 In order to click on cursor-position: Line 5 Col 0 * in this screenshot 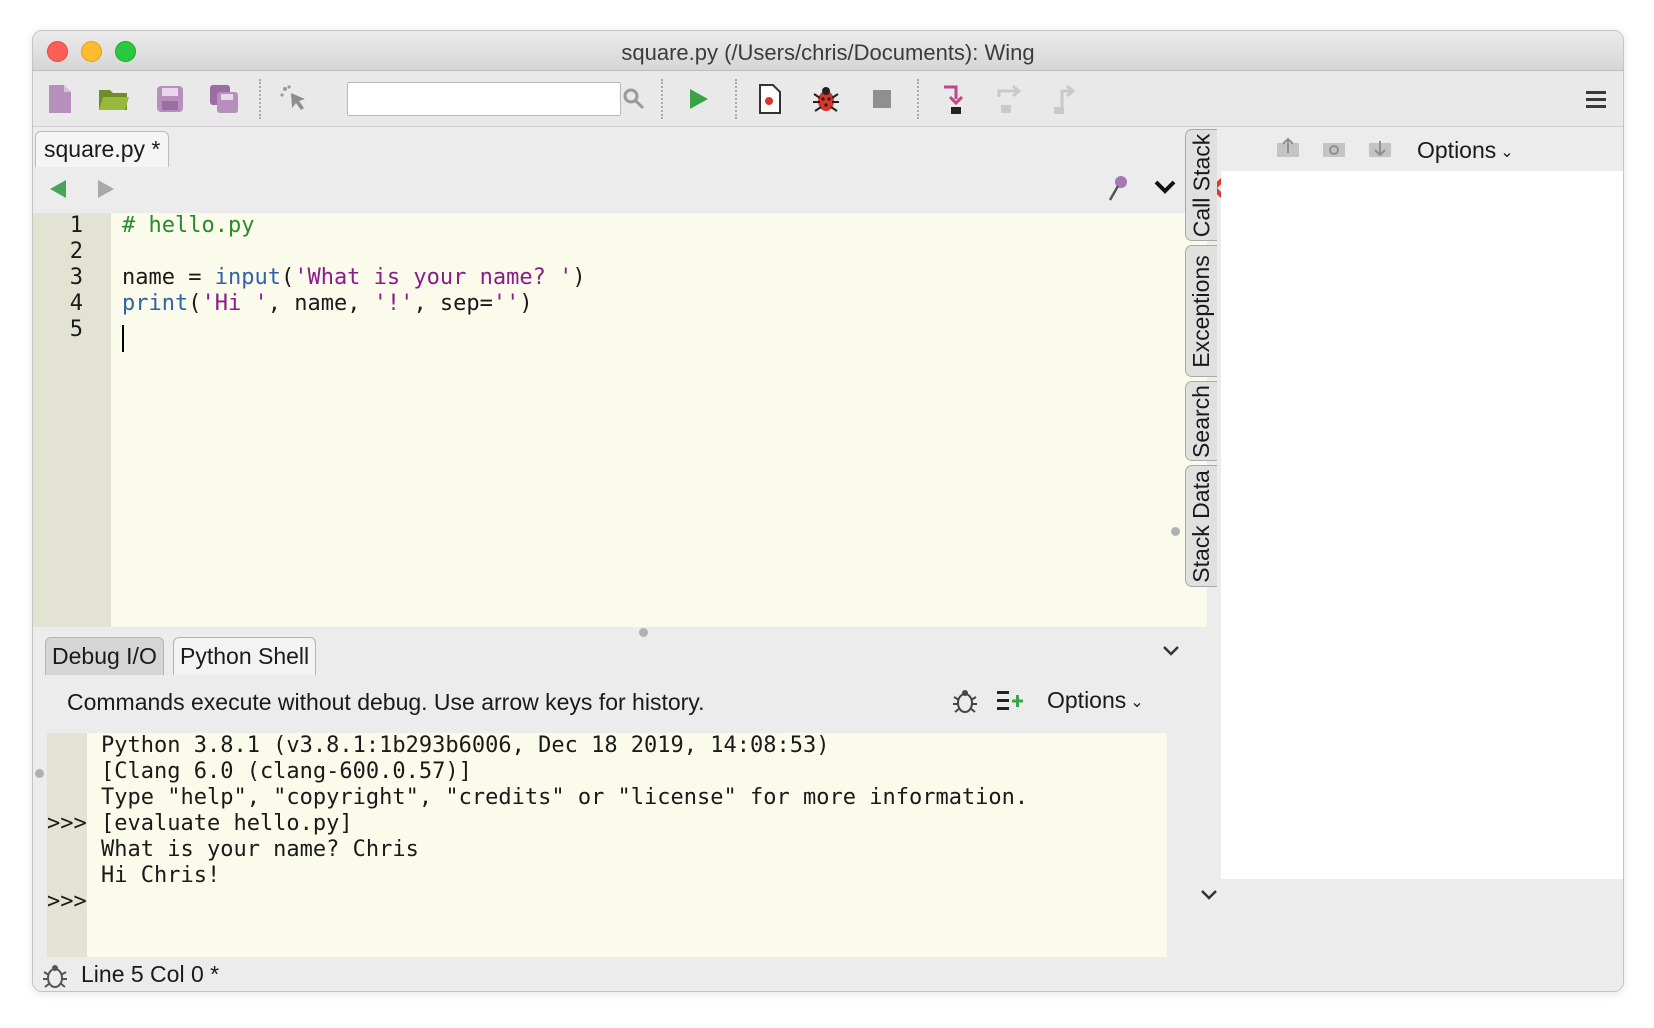, I will do `click(150, 974)`.